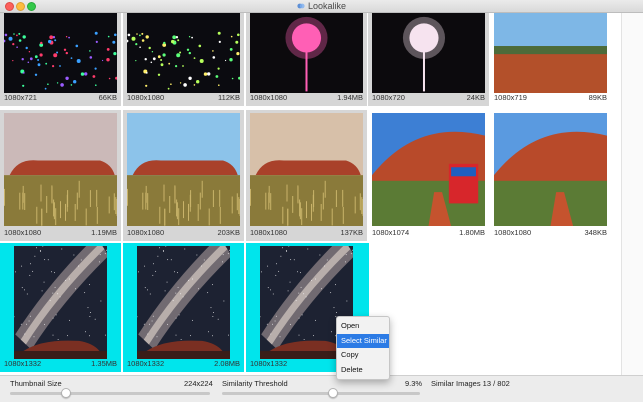 Image resolution: width=643 pixels, height=402 pixels. I want to click on image-cell: 1080x1080 112KB, so click(183, 59).